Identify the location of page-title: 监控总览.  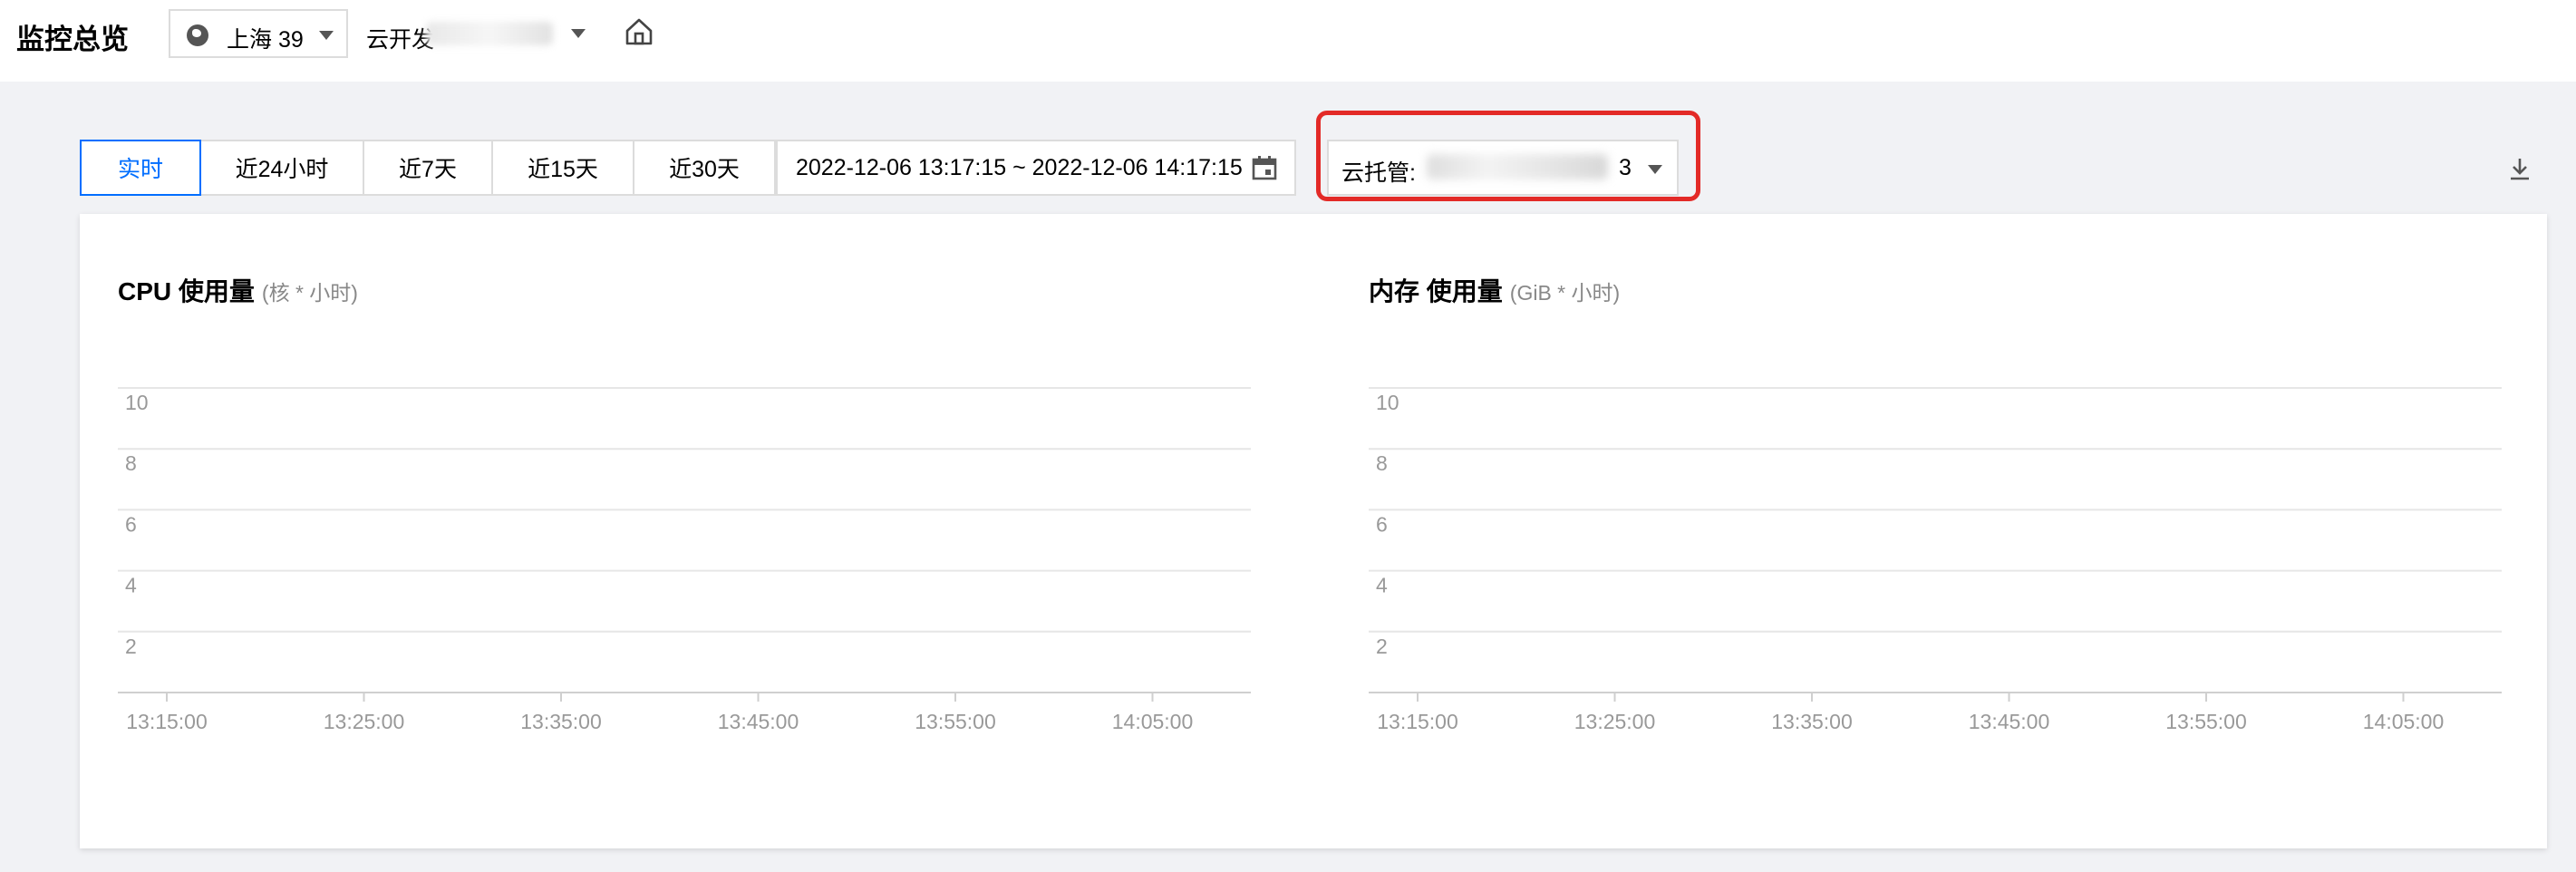
(72, 39).